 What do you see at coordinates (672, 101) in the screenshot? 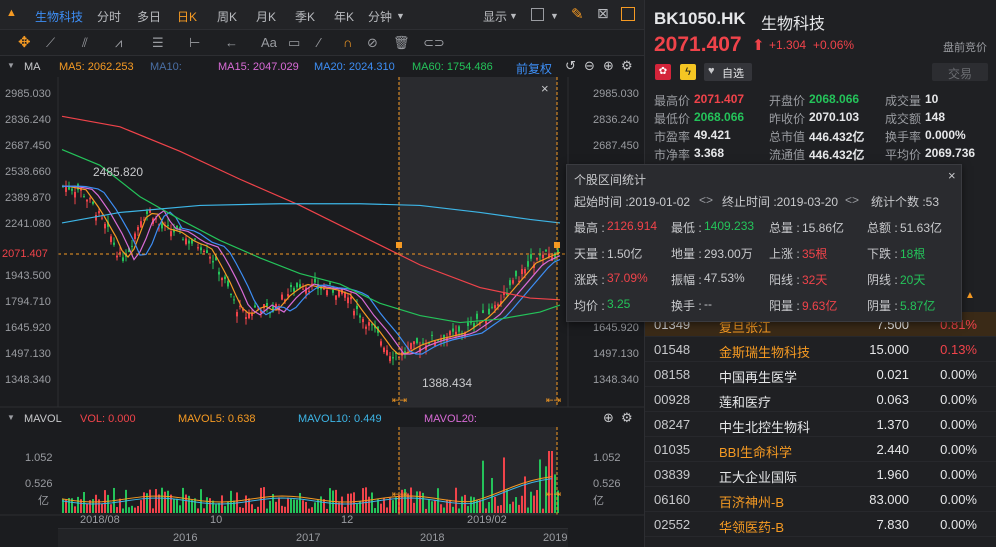
I see `quote-stat-label: 最高价` at bounding box center [672, 101].